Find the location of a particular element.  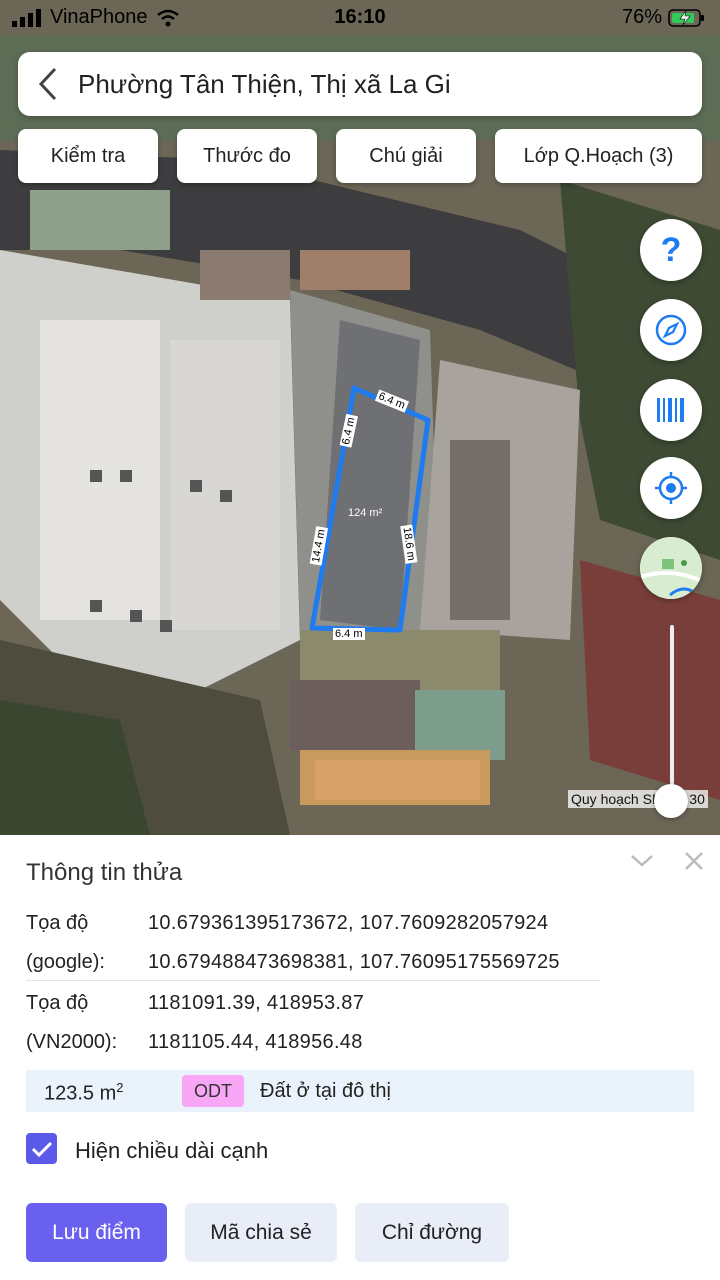

close-icon is located at coordinates (694, 861).